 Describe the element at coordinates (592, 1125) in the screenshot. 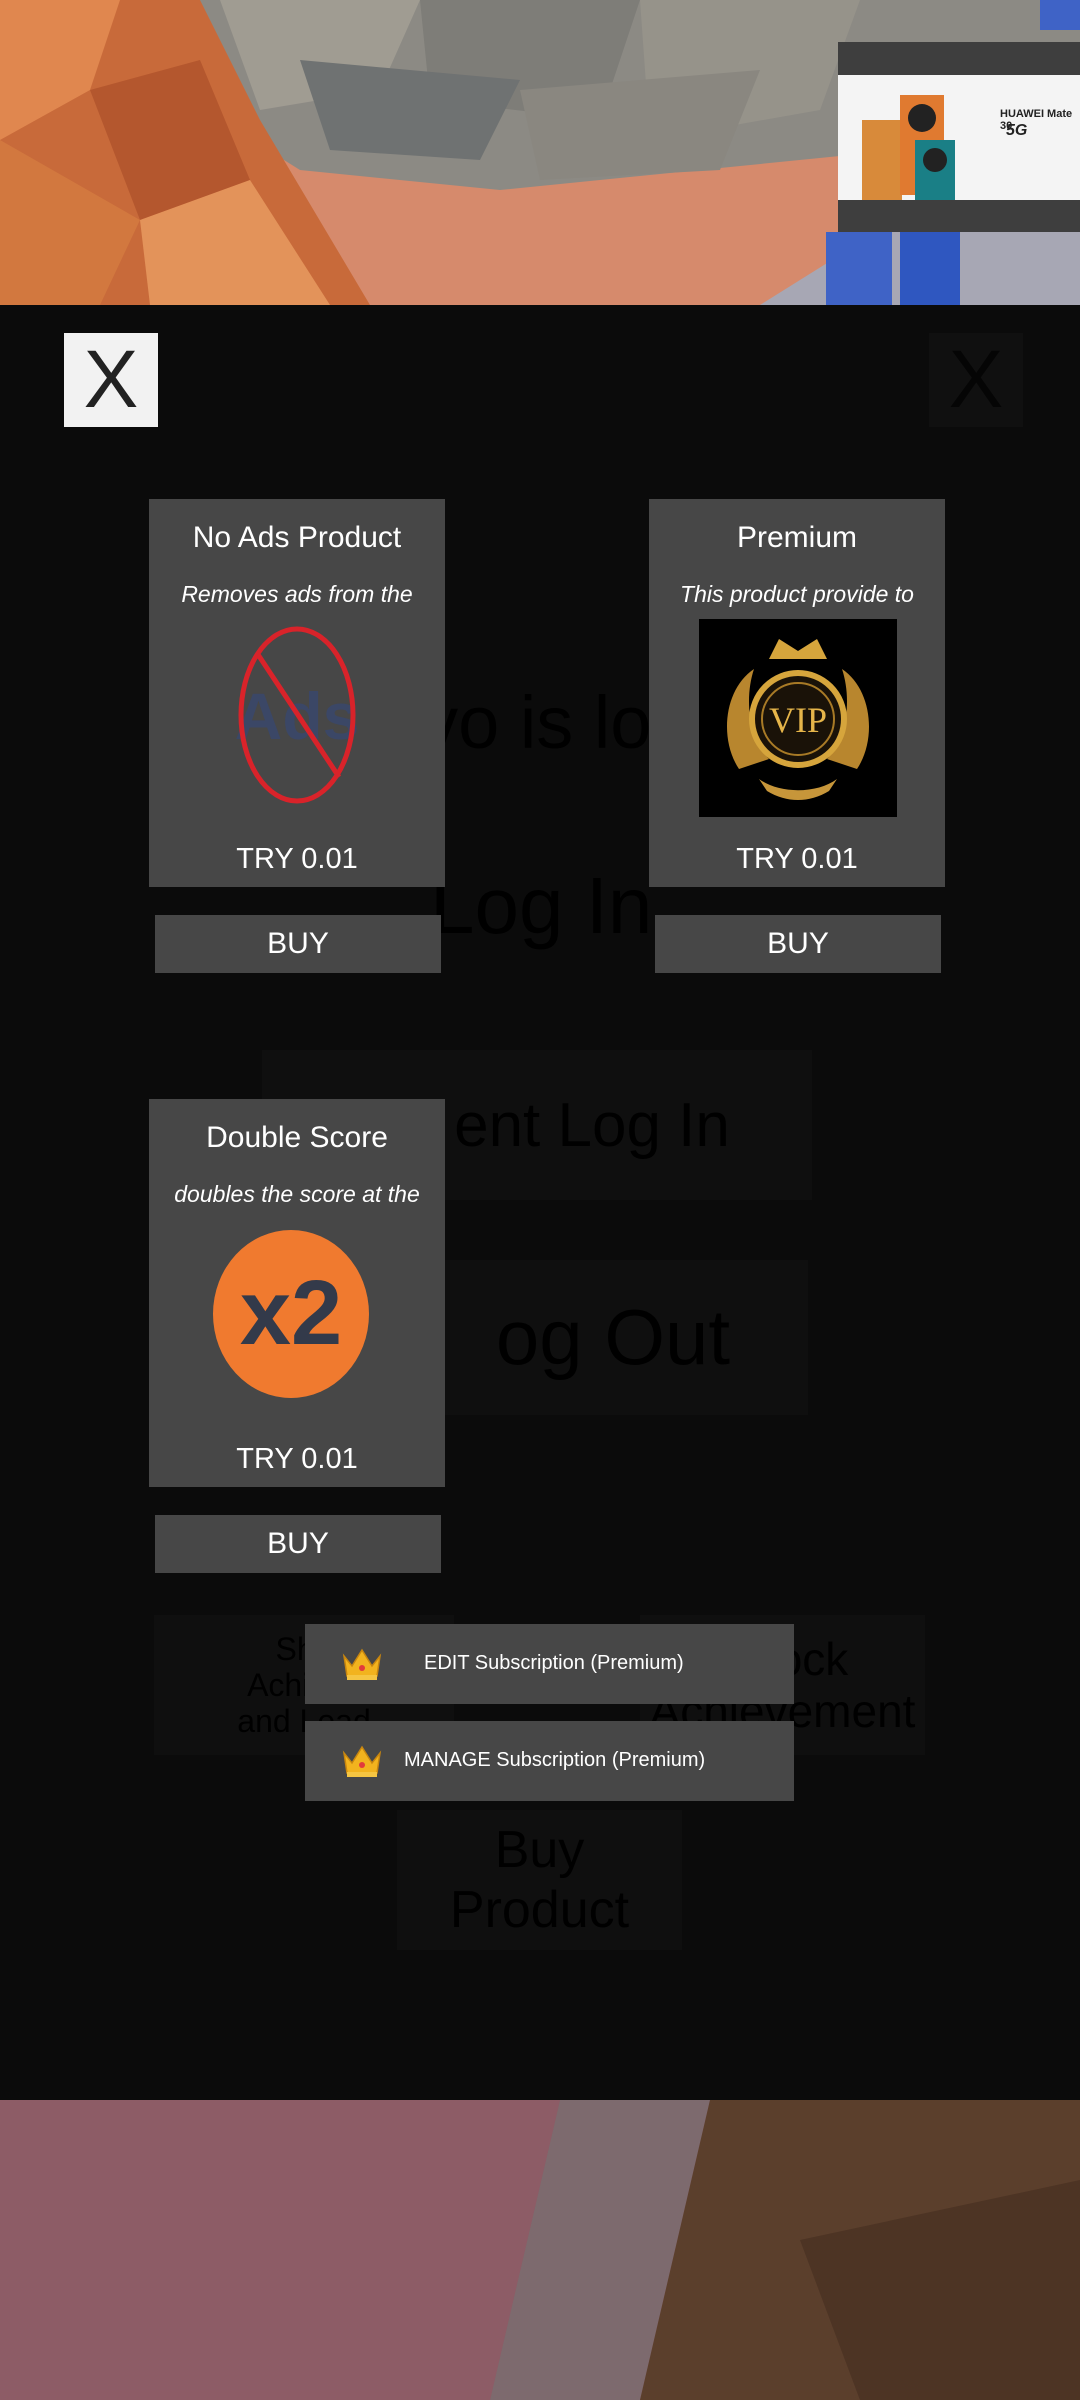

I see `bg-silent-log-in-label: ent Log In` at that location.